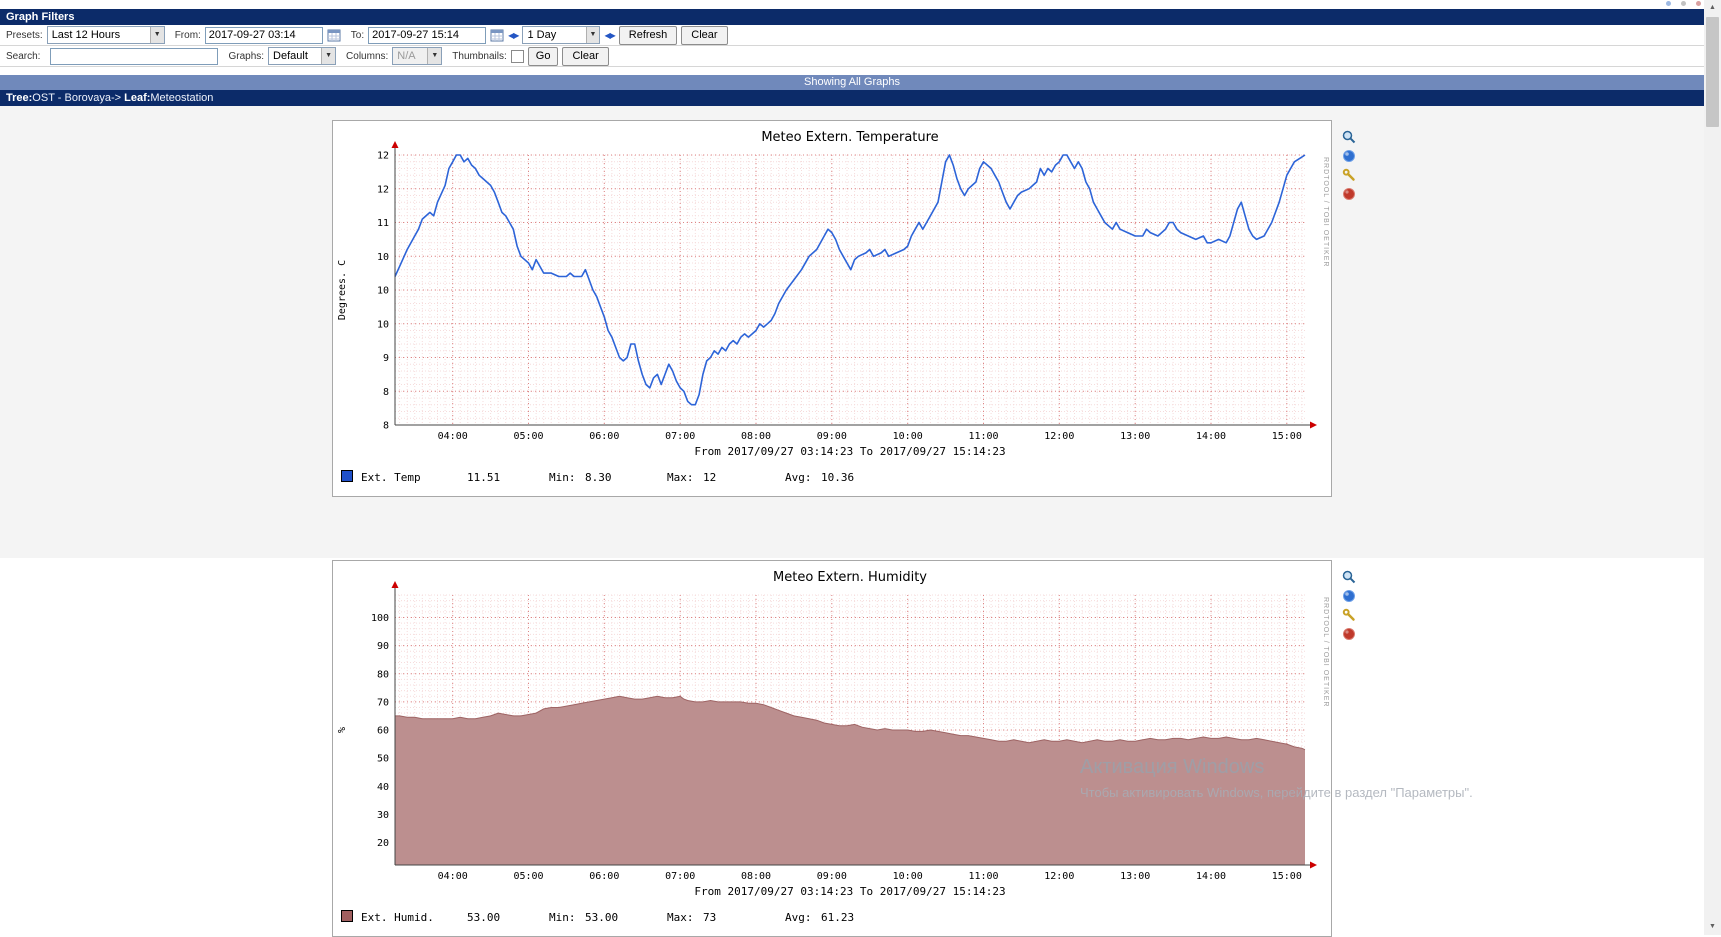  What do you see at coordinates (852, 82) in the screenshot?
I see `showing-all-graphs-banner: Showing All Graphs` at bounding box center [852, 82].